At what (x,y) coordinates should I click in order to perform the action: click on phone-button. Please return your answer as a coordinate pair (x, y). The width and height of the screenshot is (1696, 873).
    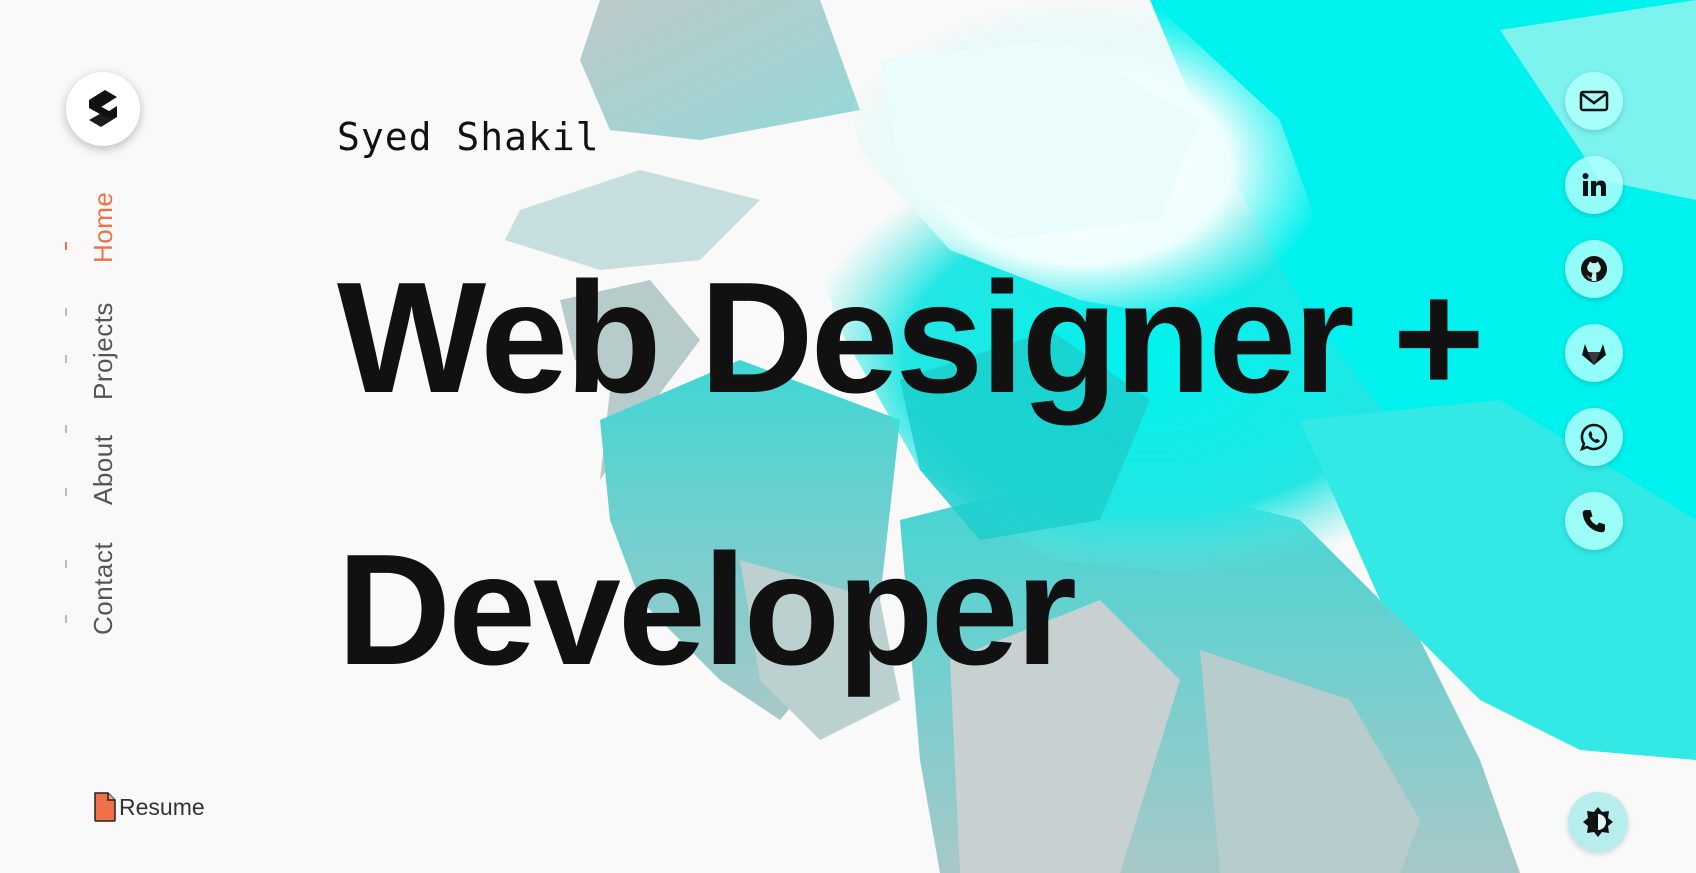
    Looking at the image, I should click on (1594, 521).